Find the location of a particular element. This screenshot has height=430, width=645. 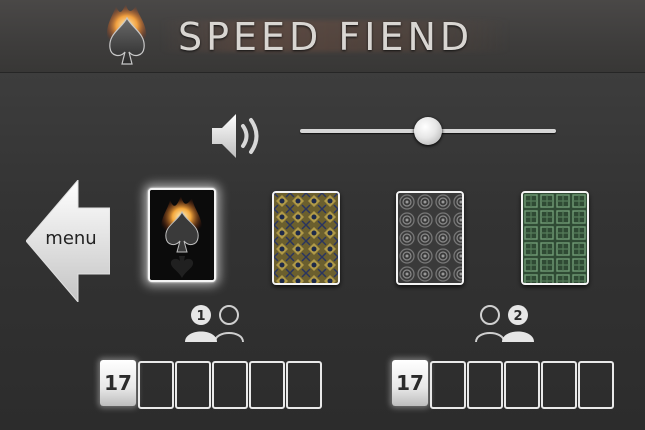

player-two-score-row: 17 is located at coordinates (503, 384).